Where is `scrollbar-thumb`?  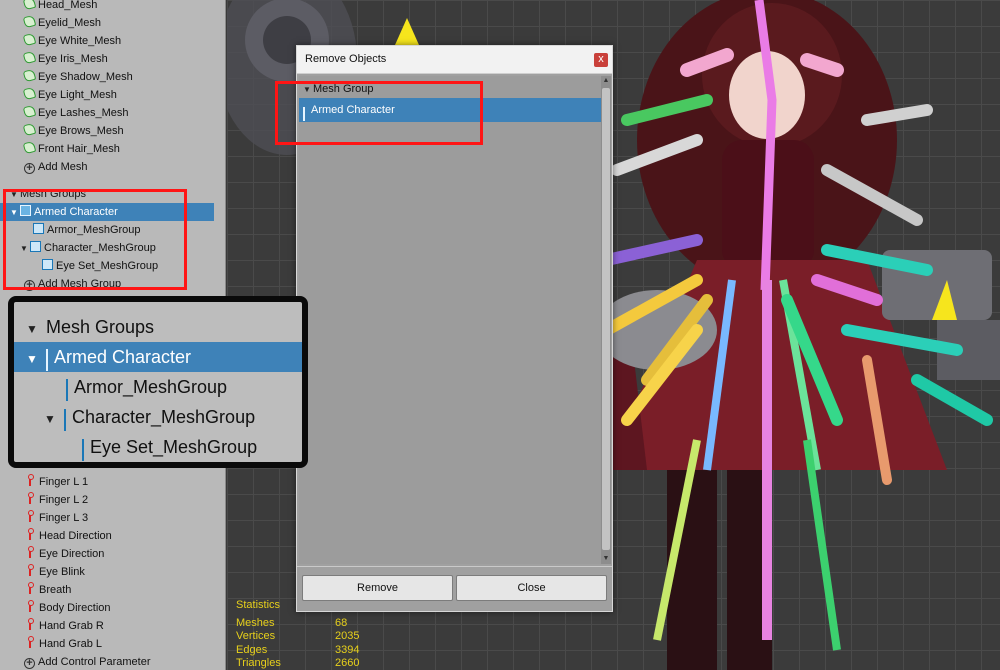 scrollbar-thumb is located at coordinates (606, 319).